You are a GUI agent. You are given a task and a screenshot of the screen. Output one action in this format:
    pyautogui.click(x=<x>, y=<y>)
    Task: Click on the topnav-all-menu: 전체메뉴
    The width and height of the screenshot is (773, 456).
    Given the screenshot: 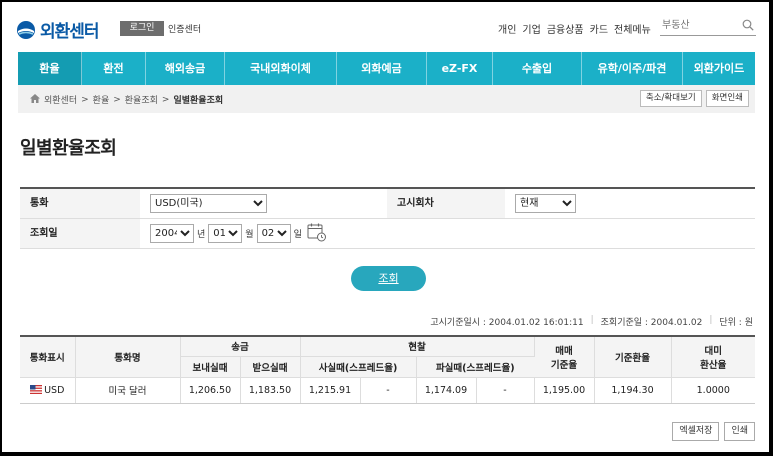 What is the action you would take?
    pyautogui.click(x=632, y=28)
    